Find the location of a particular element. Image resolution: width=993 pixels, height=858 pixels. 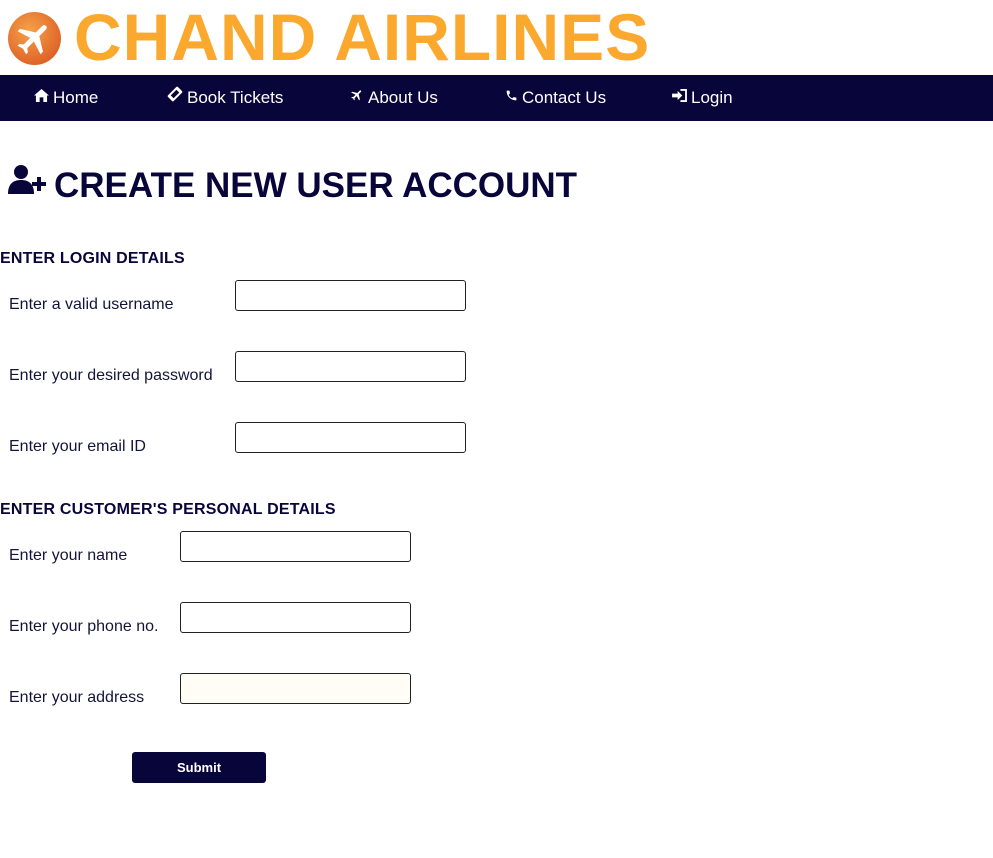

phone-icon is located at coordinates (511, 97).